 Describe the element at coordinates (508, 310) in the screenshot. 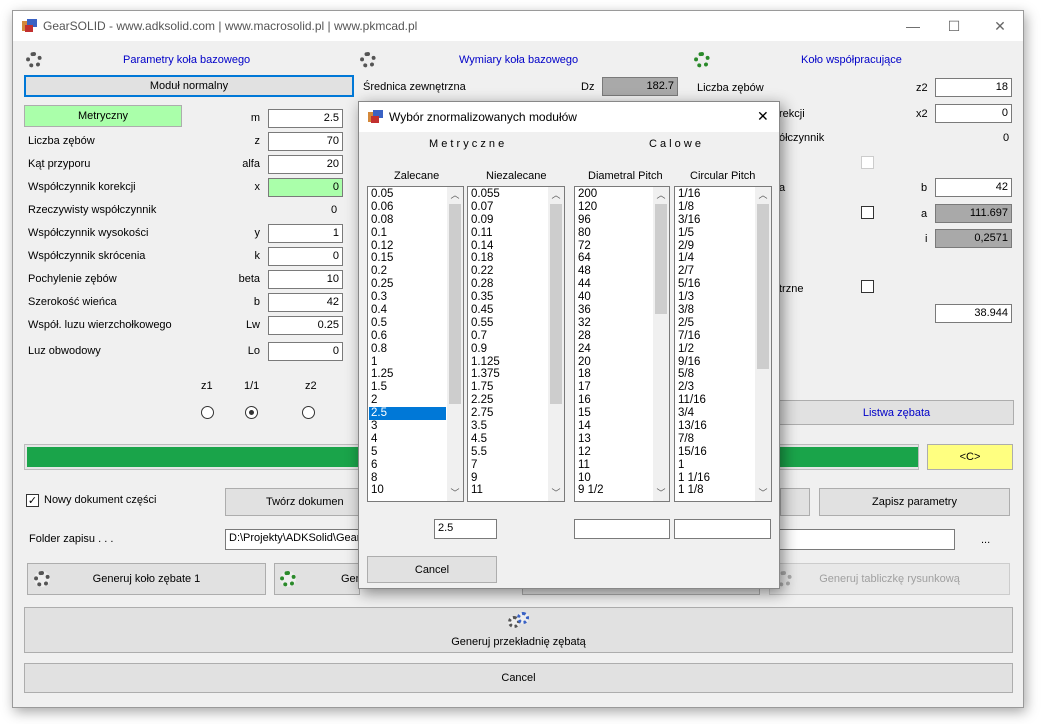

I see `list-item: 0.45` at that location.